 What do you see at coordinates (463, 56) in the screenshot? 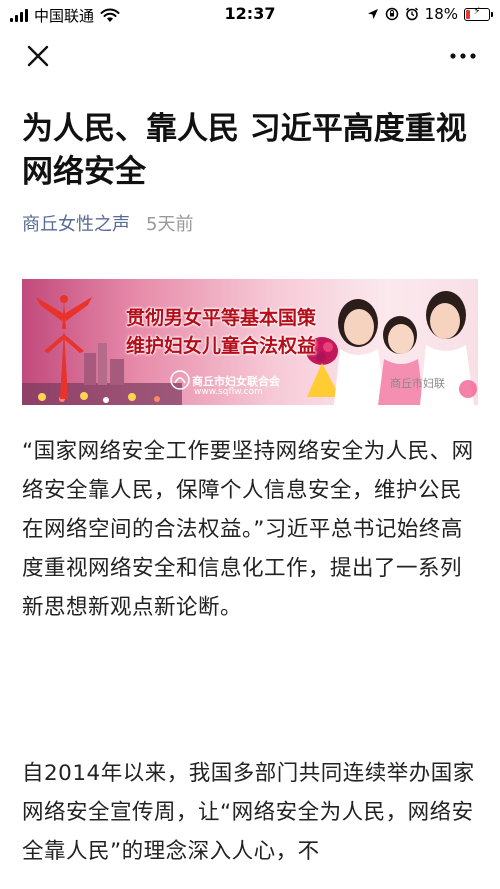
I see `more-icon` at bounding box center [463, 56].